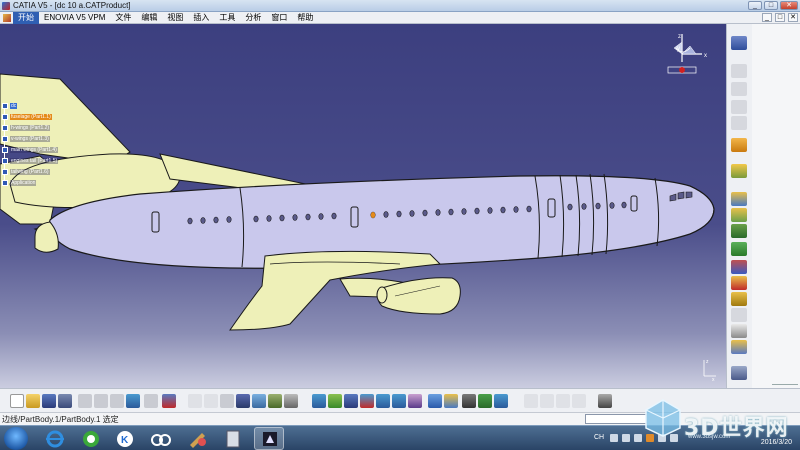 This screenshot has width=800, height=450. Describe the element at coordinates (739, 283) in the screenshot. I see `fix-together-icon` at that location.